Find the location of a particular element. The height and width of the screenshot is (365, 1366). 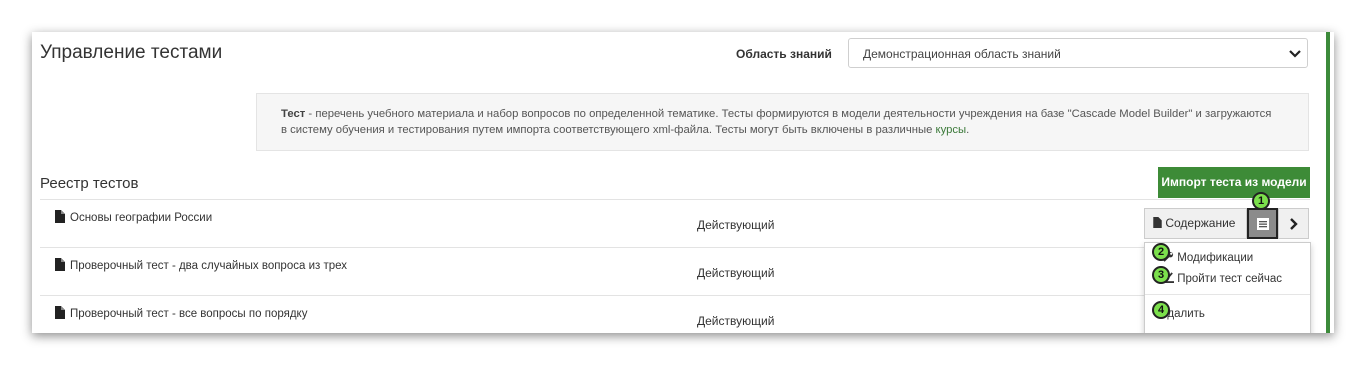

annotation-badge: 2 is located at coordinates (1161, 252).